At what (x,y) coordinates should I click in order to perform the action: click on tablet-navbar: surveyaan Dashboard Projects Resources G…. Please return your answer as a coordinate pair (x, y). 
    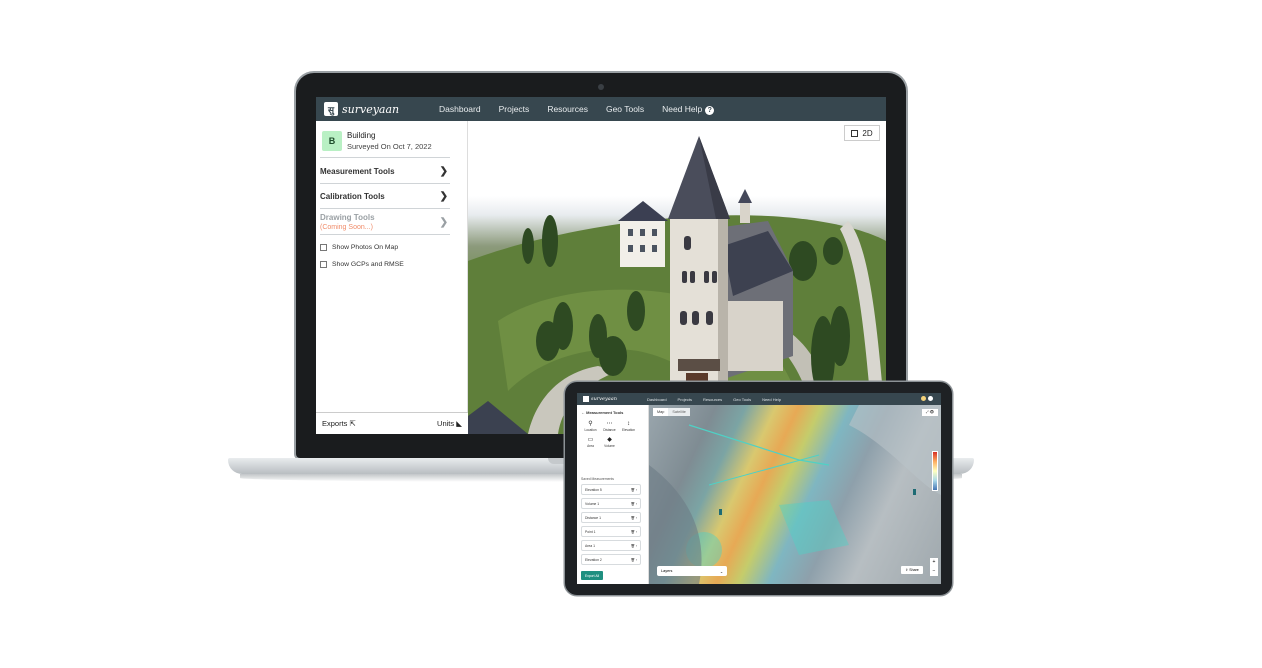
    Looking at the image, I should click on (759, 399).